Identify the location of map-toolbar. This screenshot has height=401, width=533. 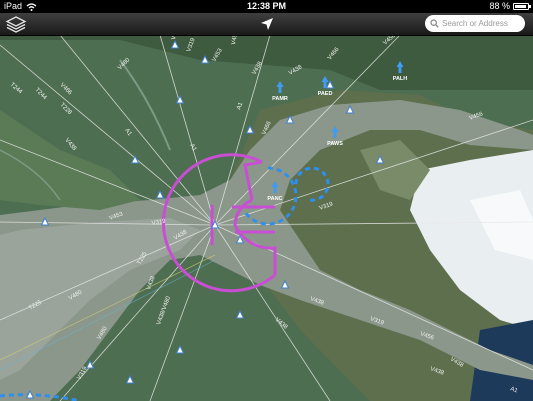
(266, 24).